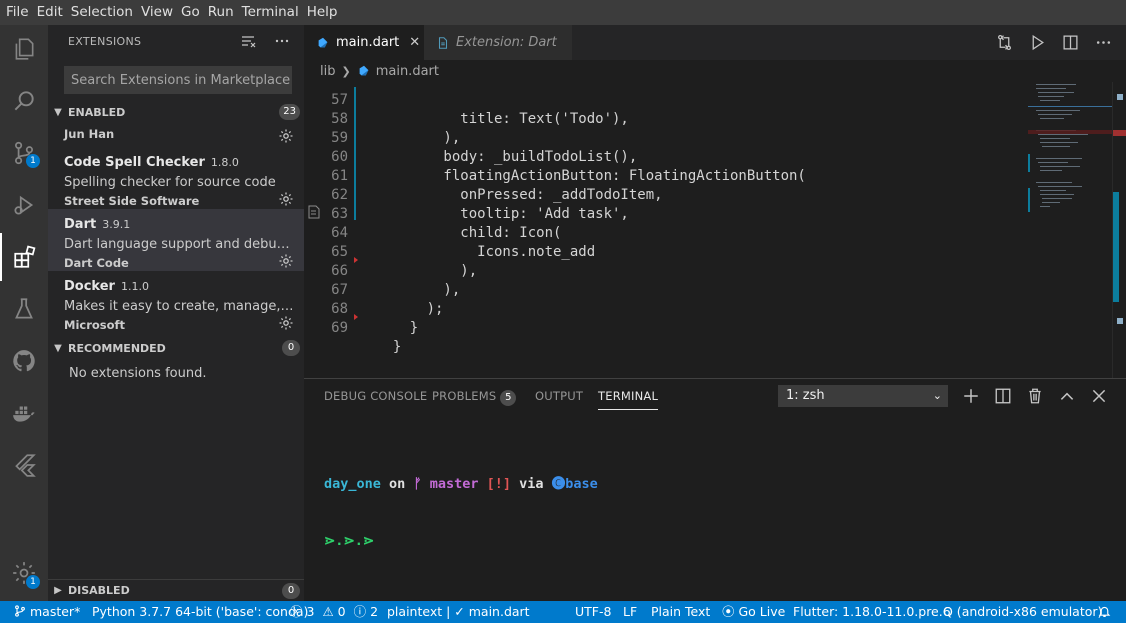  What do you see at coordinates (863, 396) in the screenshot?
I see `terminal-select: 1: zsh ⌄` at bounding box center [863, 396].